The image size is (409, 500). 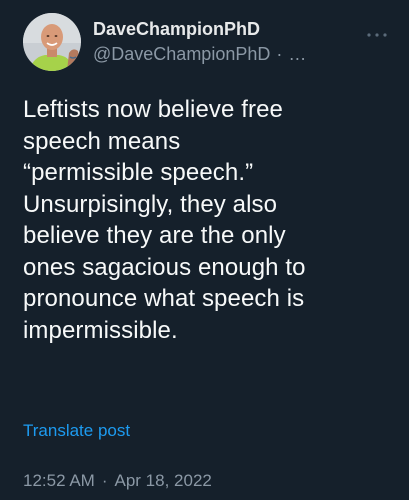 I want to click on tweet-text-line: speech means, so click(x=102, y=141).